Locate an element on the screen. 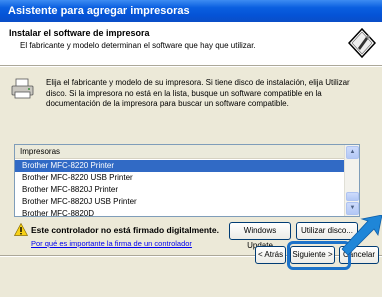  window-titlebar: Asistente para agregar impresoras is located at coordinates (191, 11).